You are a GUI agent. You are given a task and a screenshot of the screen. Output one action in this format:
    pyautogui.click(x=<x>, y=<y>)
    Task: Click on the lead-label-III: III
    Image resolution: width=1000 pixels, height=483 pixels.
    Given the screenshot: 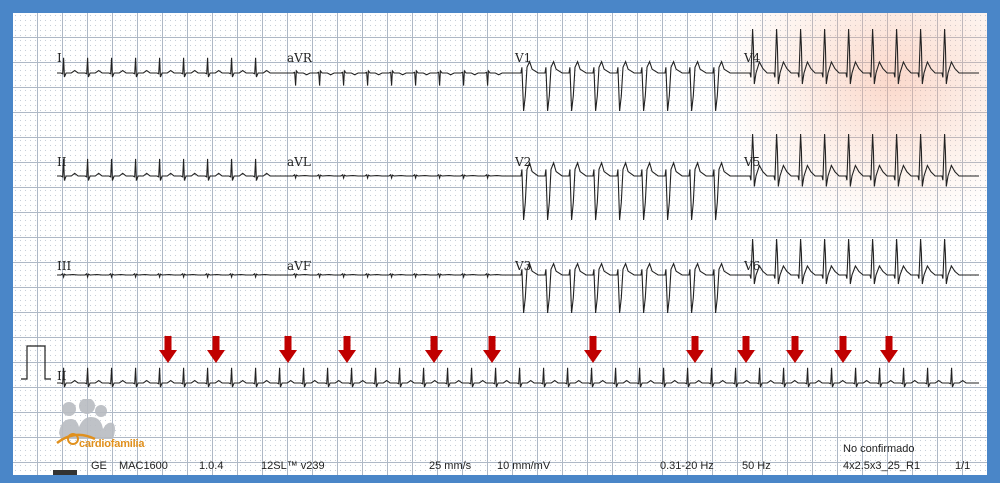 What is the action you would take?
    pyautogui.click(x=64, y=266)
    